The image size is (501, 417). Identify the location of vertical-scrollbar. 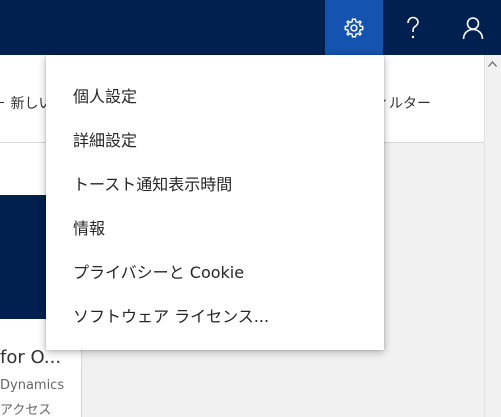
(492, 236).